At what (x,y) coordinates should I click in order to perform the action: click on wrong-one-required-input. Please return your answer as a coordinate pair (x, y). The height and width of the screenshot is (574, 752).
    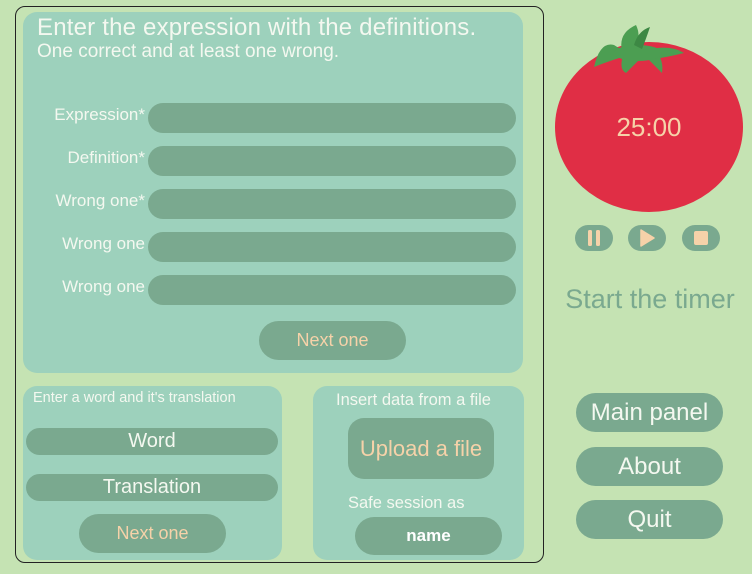
    Looking at the image, I should click on (332, 204).